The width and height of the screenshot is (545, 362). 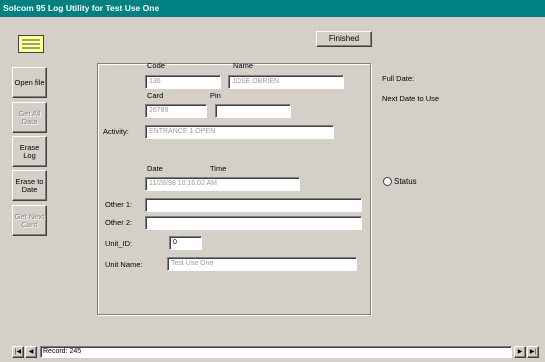 I want to click on open-file-button: Open file, so click(x=29, y=82).